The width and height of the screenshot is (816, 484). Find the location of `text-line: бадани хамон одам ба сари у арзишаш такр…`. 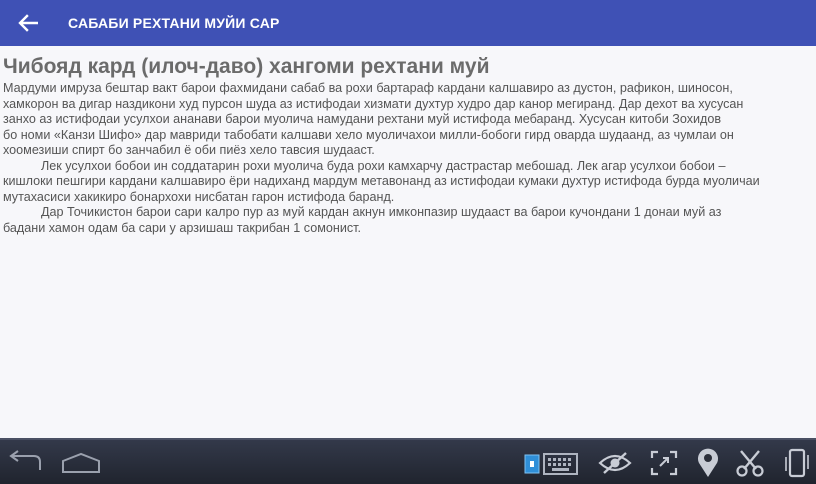

text-line: бадани хамон одам ба сари у арзишаш такр… is located at coordinates (182, 227).